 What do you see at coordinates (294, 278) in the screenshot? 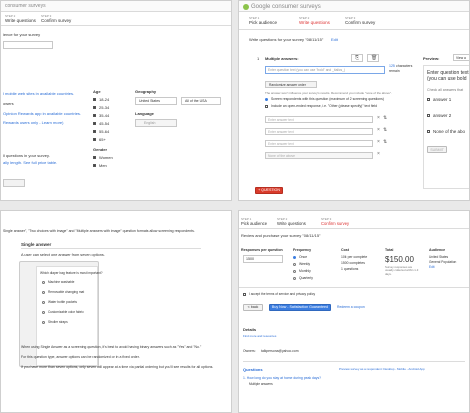
I see `frequency-radio-quarterly` at bounding box center [294, 278].